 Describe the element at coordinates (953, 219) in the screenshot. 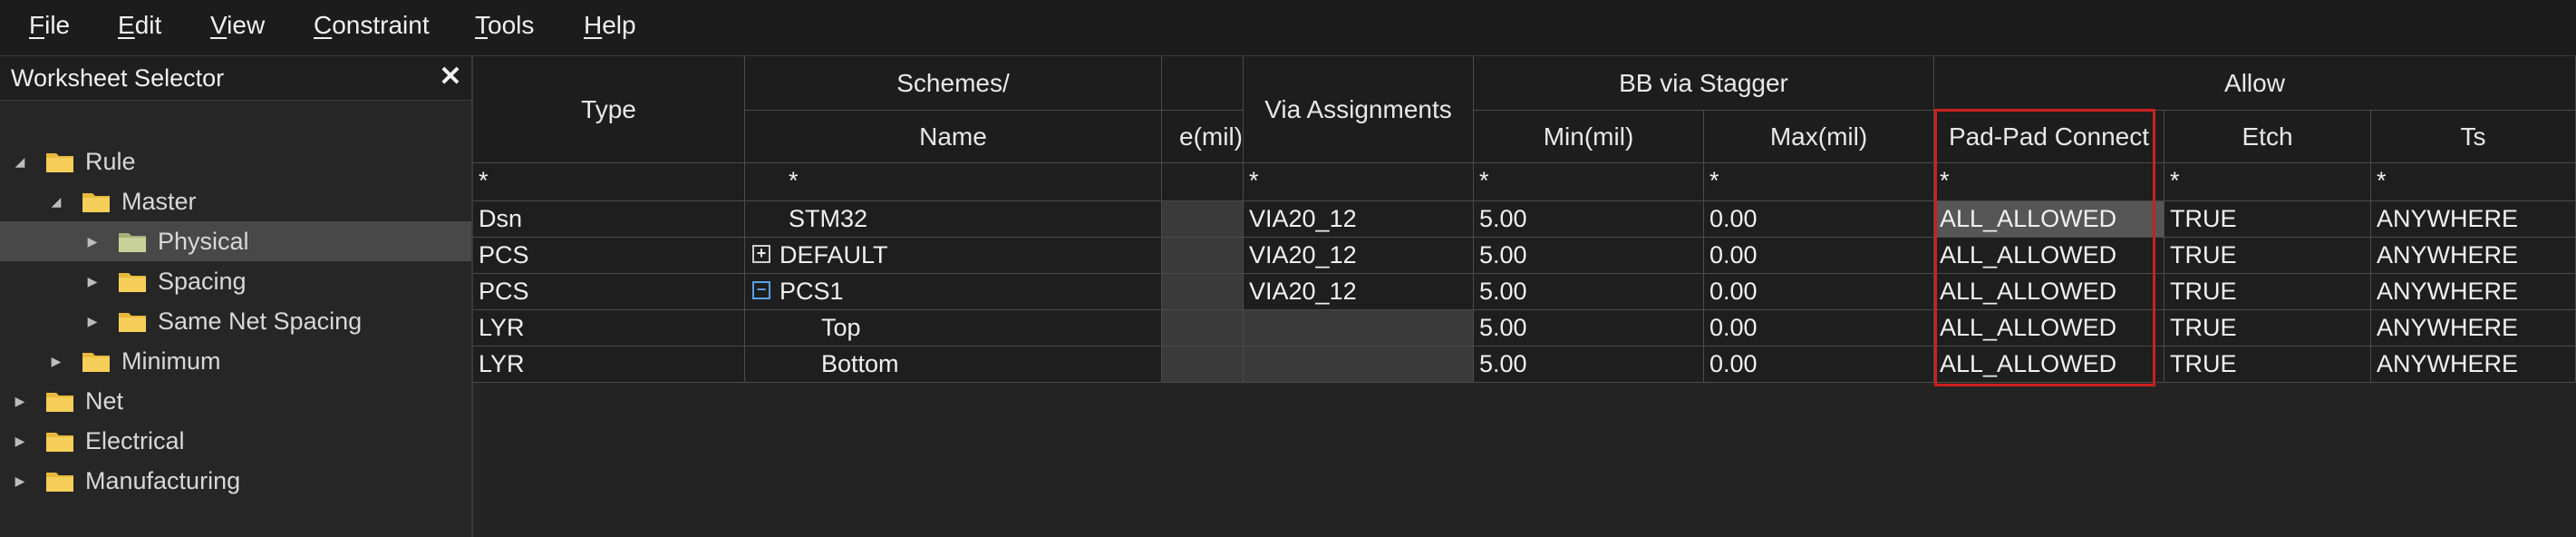

I see `cell-name: STM32` at that location.